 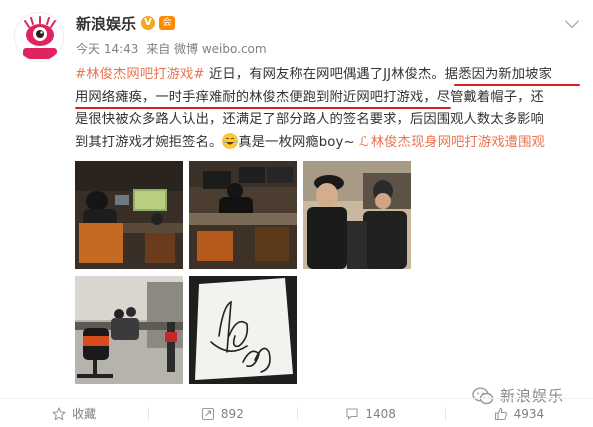 I want to click on laughing-emoji-icon, so click(x=230, y=140).